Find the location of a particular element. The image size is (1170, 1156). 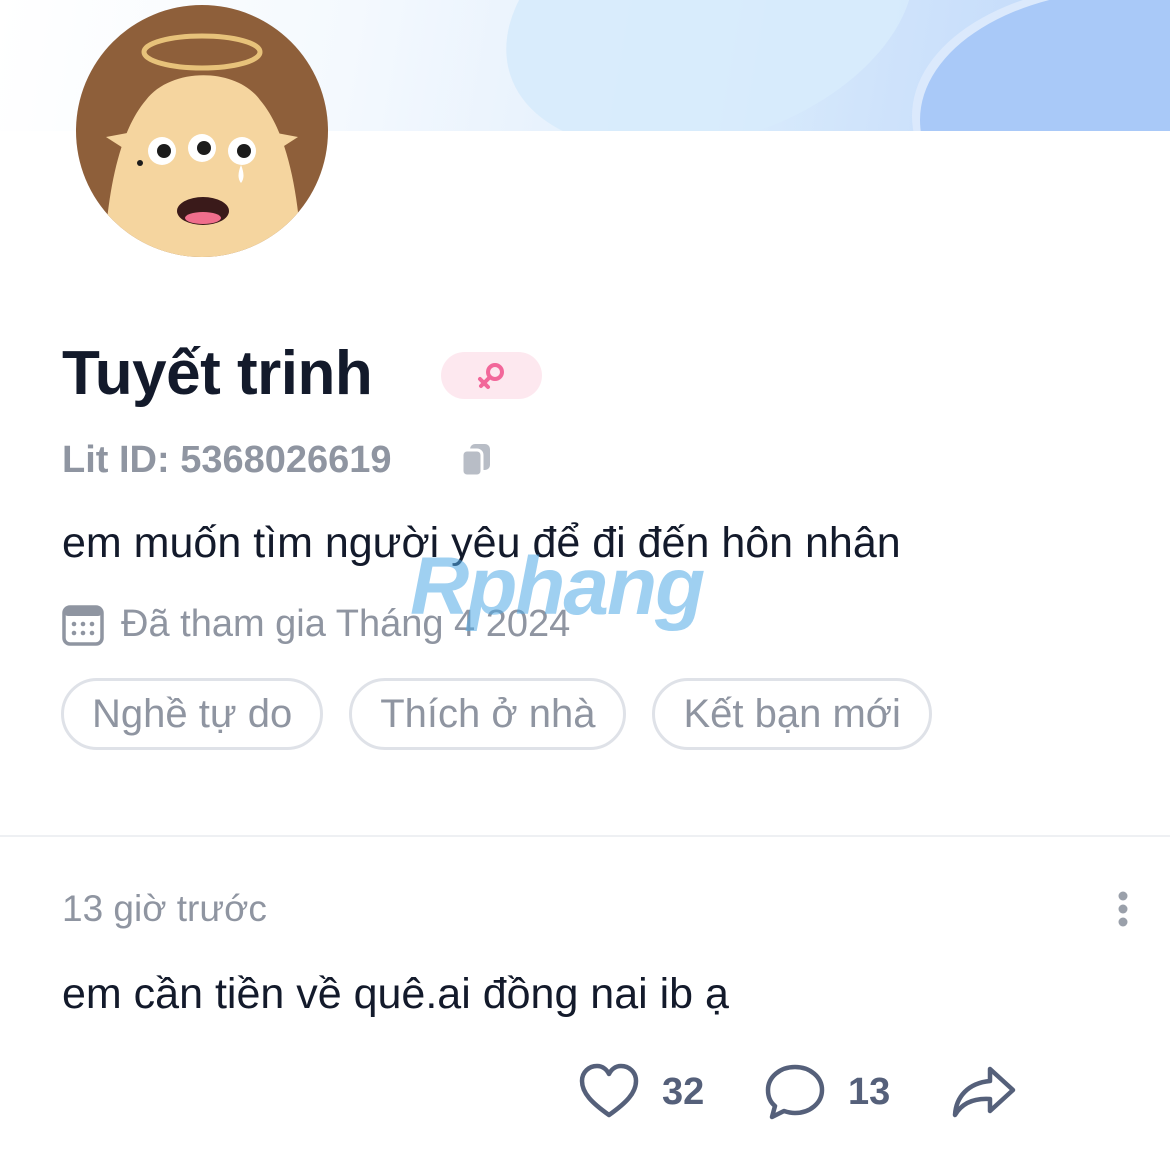

avatar-illustration is located at coordinates (203, 145).